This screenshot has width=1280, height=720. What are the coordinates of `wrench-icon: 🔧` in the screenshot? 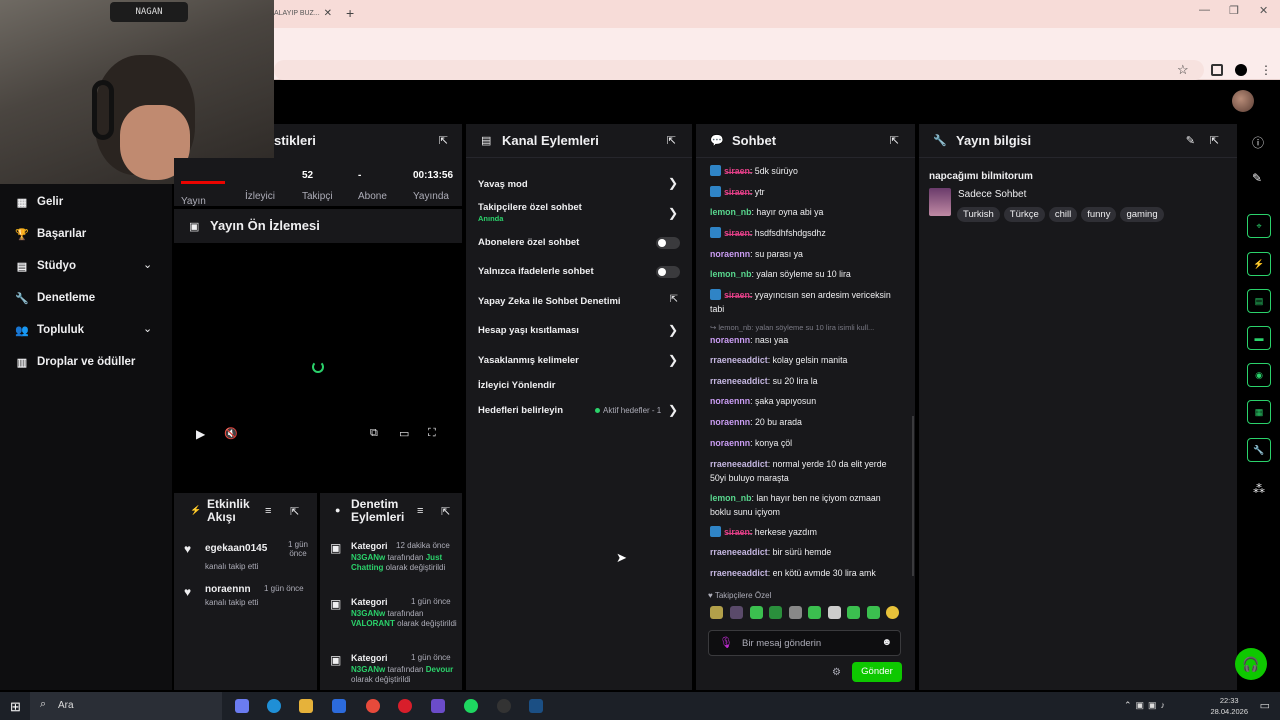 It's located at (1259, 450).